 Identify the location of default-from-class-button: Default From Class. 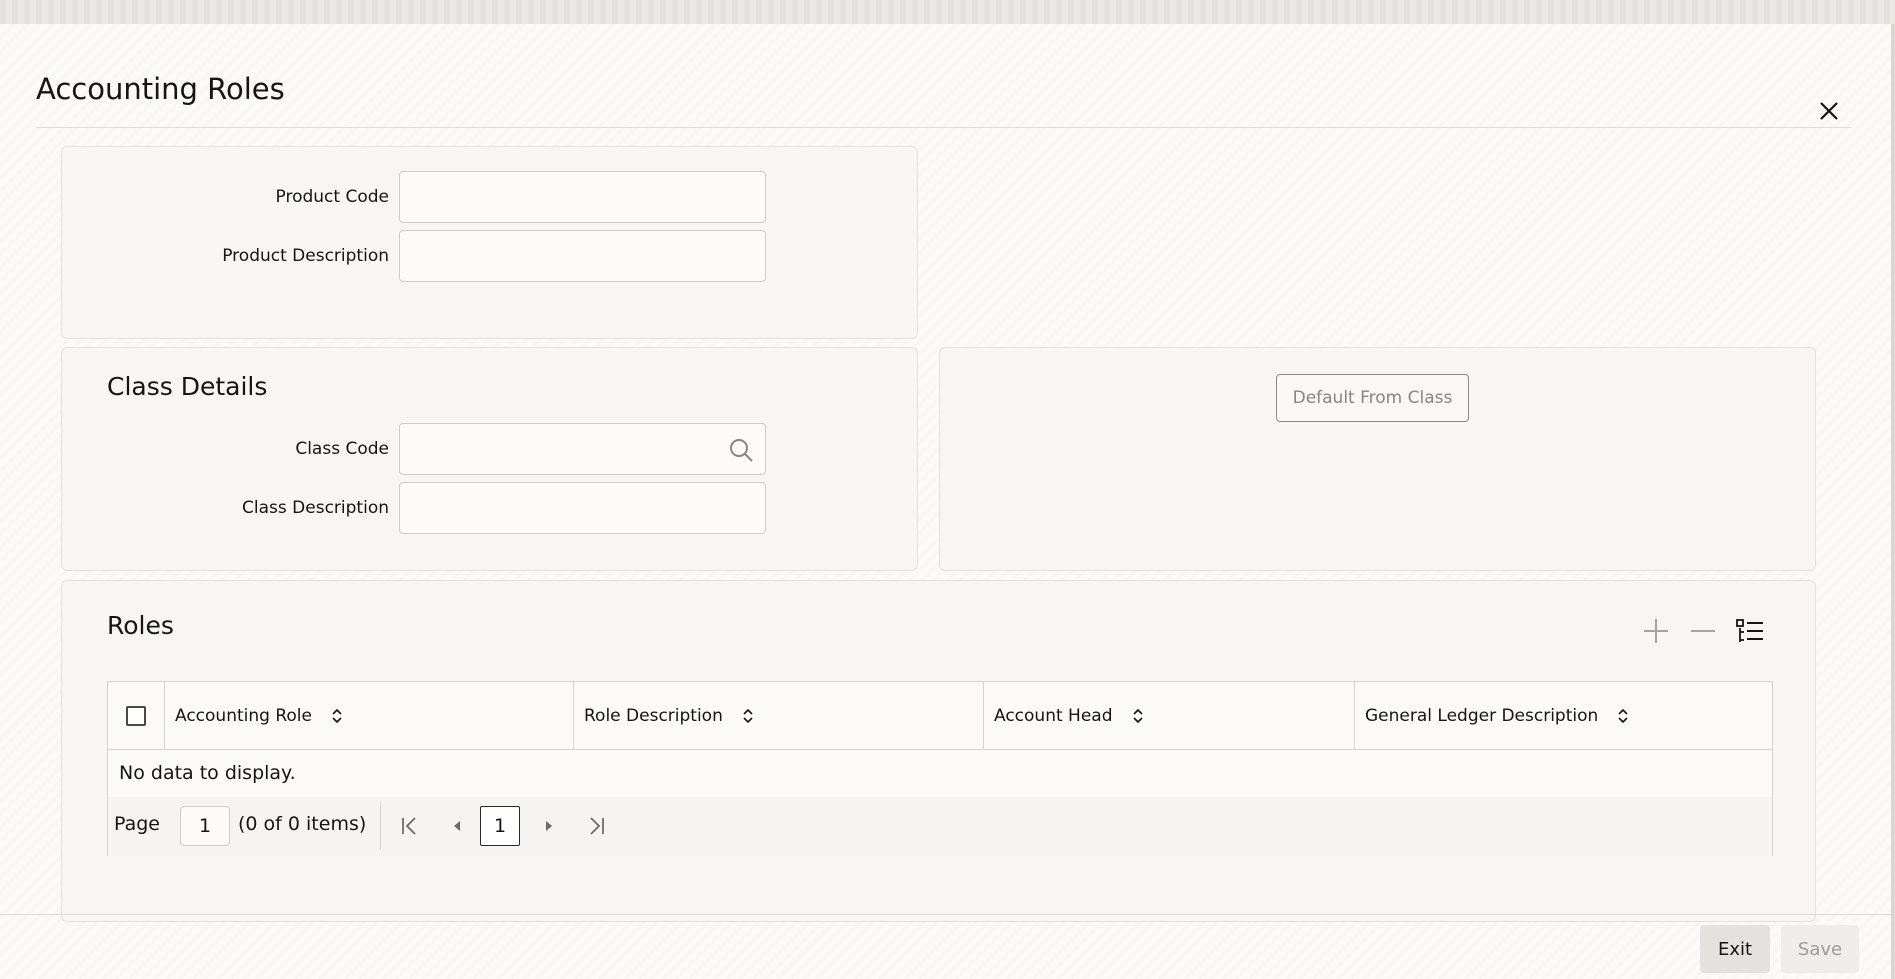
(1372, 398).